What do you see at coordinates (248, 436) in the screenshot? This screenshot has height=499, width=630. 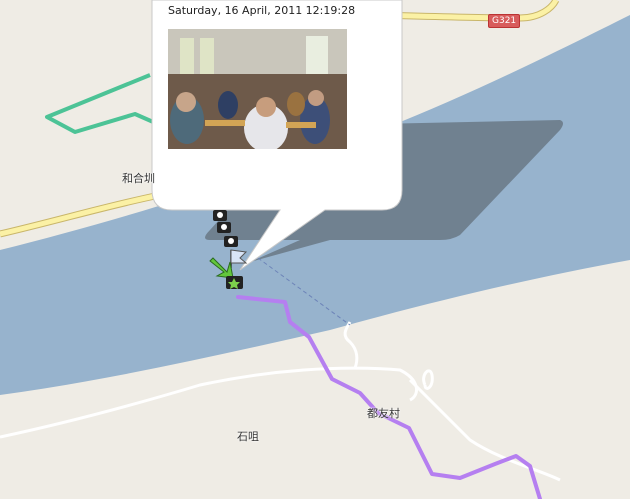 I see `place-label-shiju: 石咀` at bounding box center [248, 436].